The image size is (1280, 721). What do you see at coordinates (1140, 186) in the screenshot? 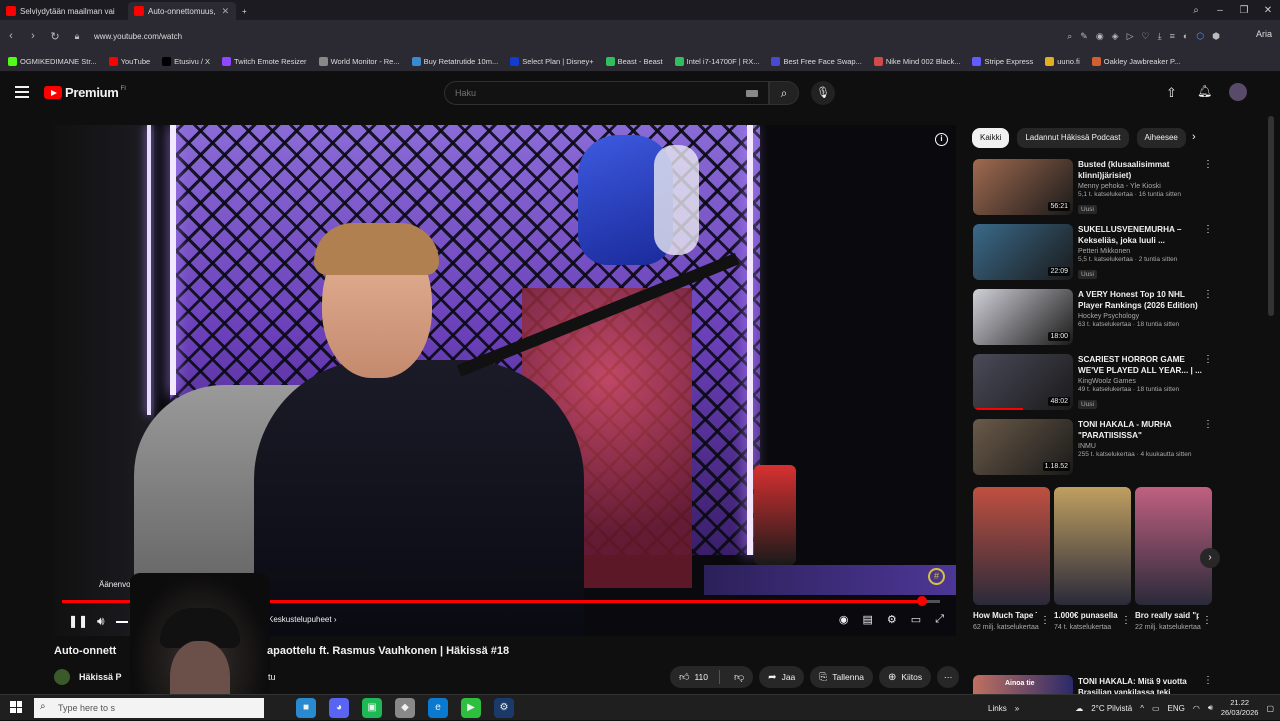
I see `recommendation-channel: Menny pehoka - Yle Kioski` at bounding box center [1140, 186].